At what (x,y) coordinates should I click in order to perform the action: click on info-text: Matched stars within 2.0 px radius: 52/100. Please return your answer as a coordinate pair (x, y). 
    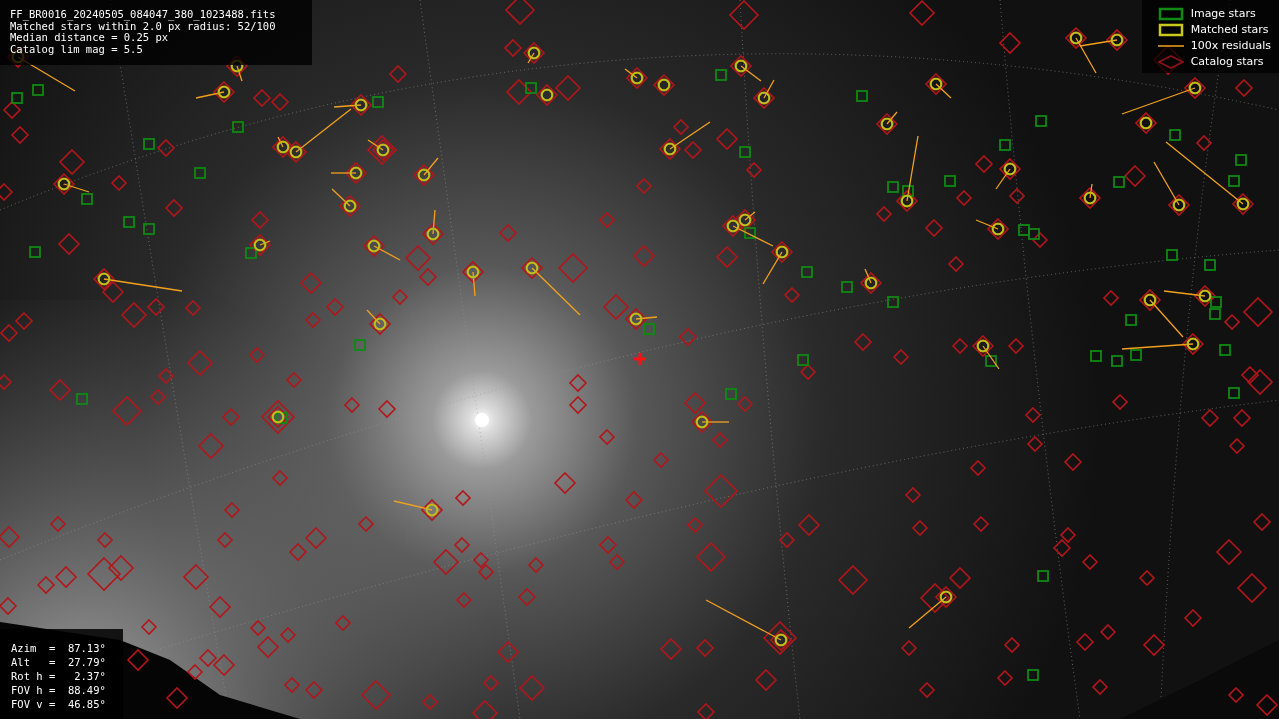
    Looking at the image, I should click on (143, 26).